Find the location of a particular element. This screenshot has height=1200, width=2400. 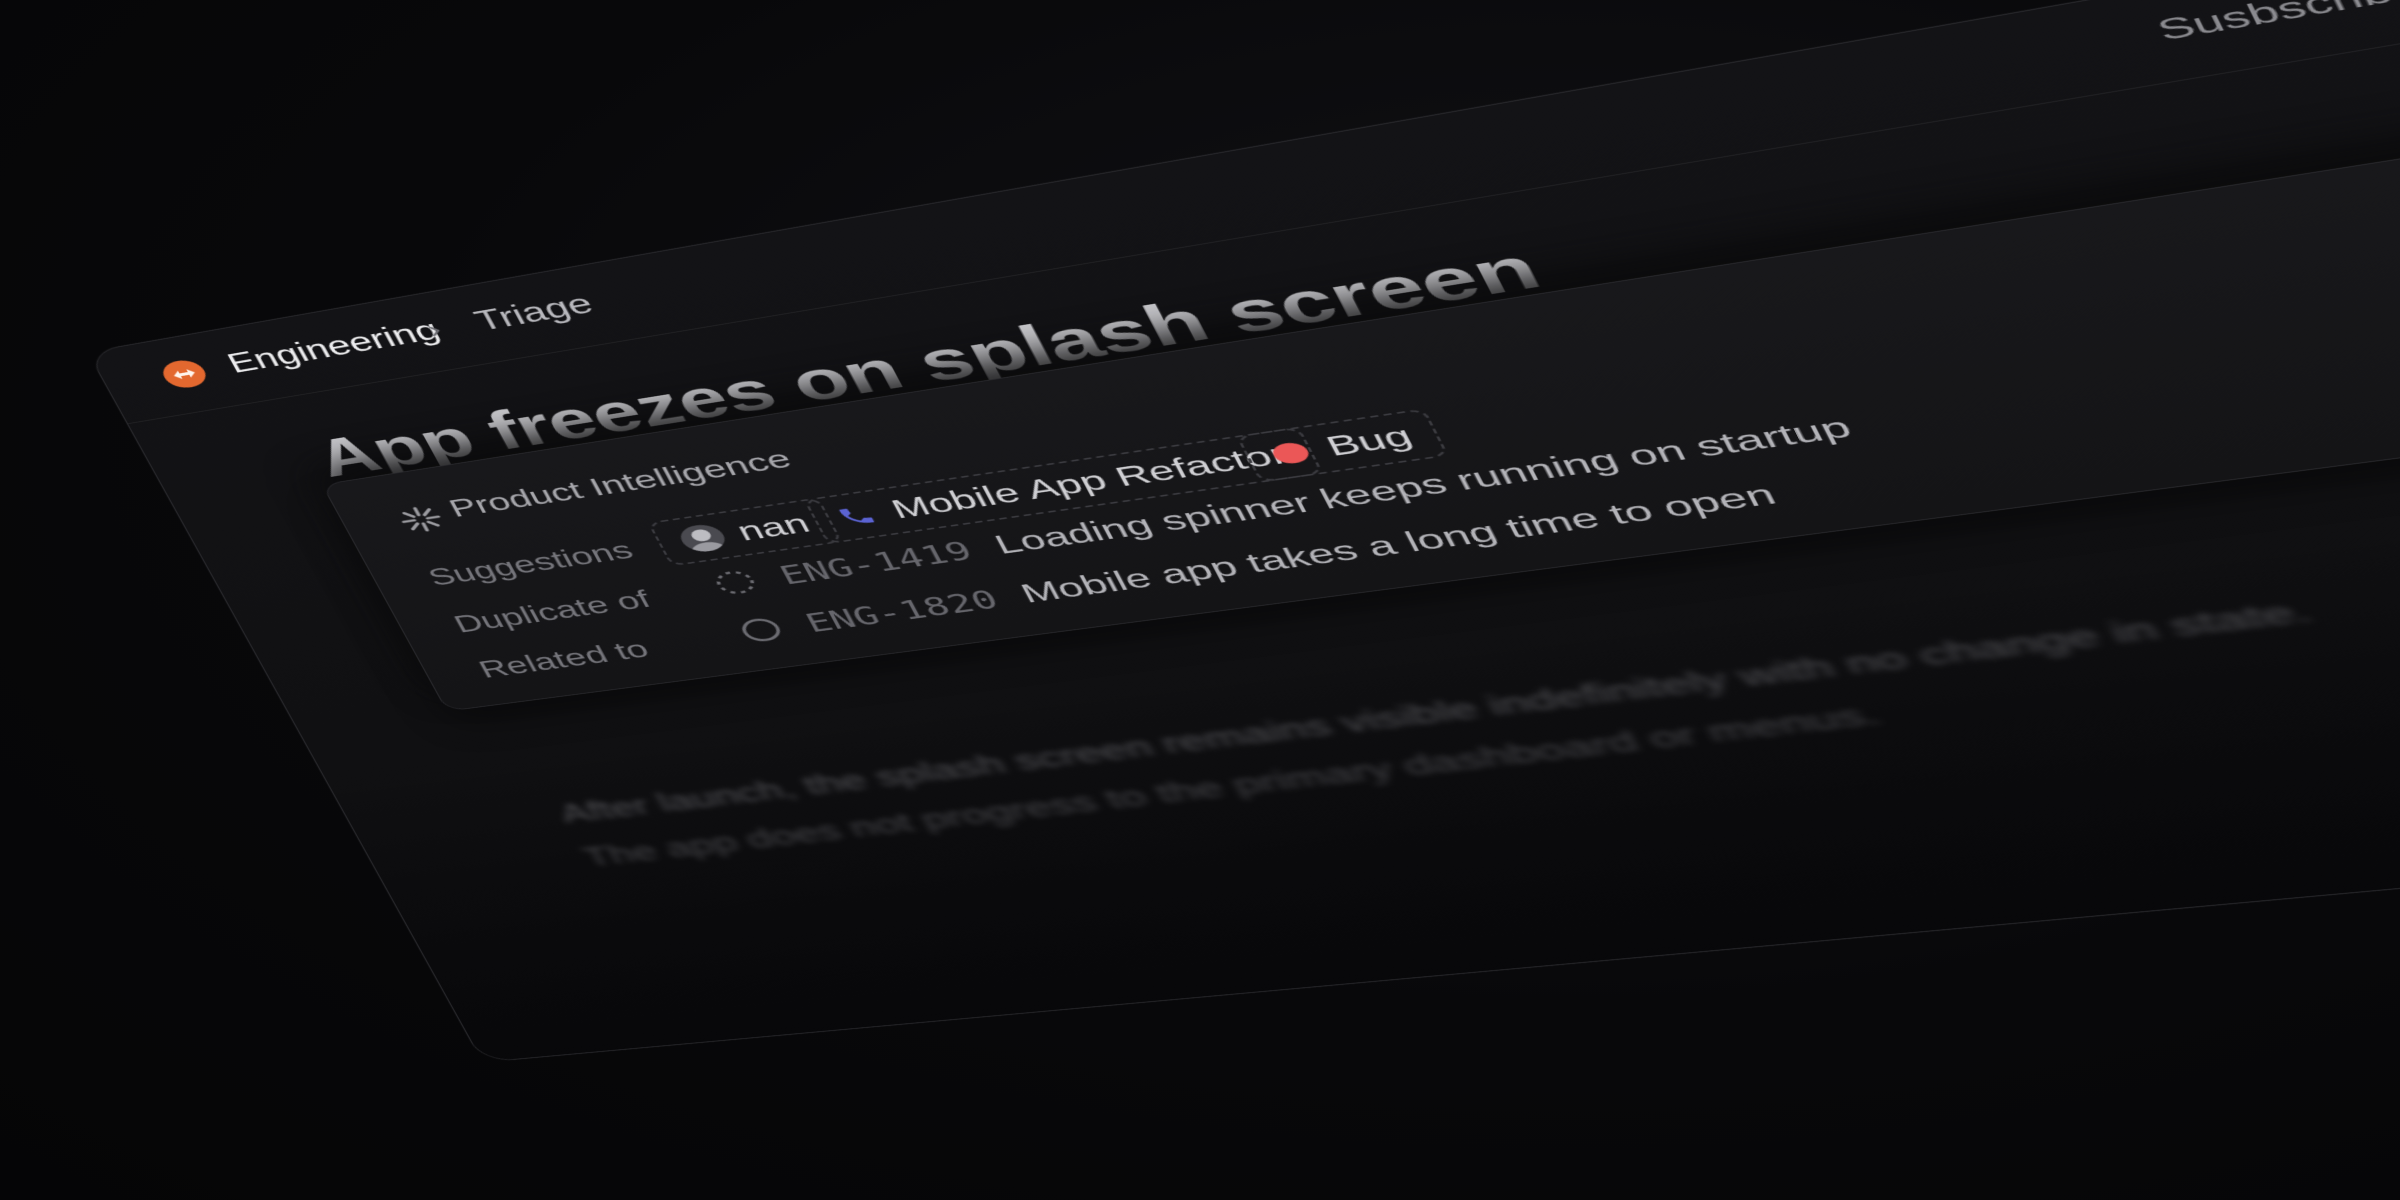

related-label: Related to is located at coordinates (563, 658).